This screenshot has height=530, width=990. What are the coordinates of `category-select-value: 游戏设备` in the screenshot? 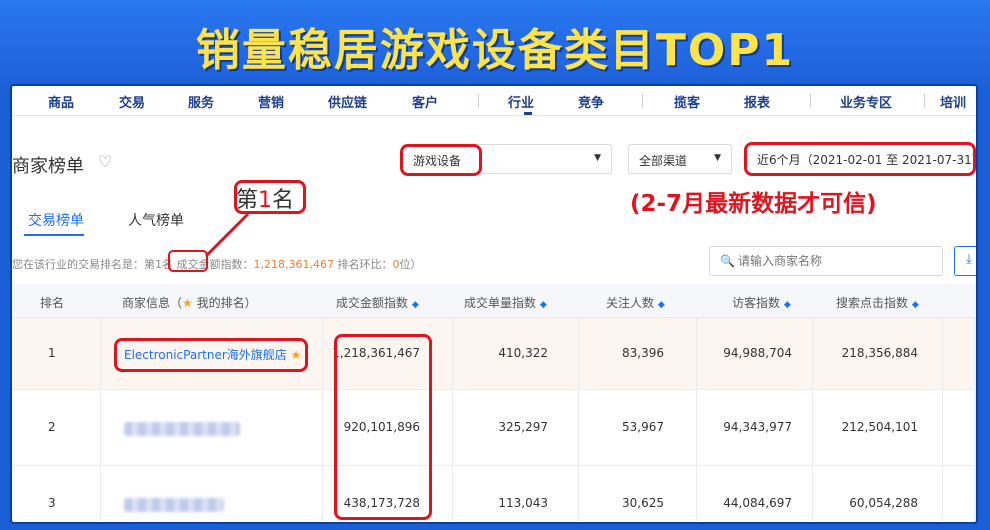 It's located at (437, 161).